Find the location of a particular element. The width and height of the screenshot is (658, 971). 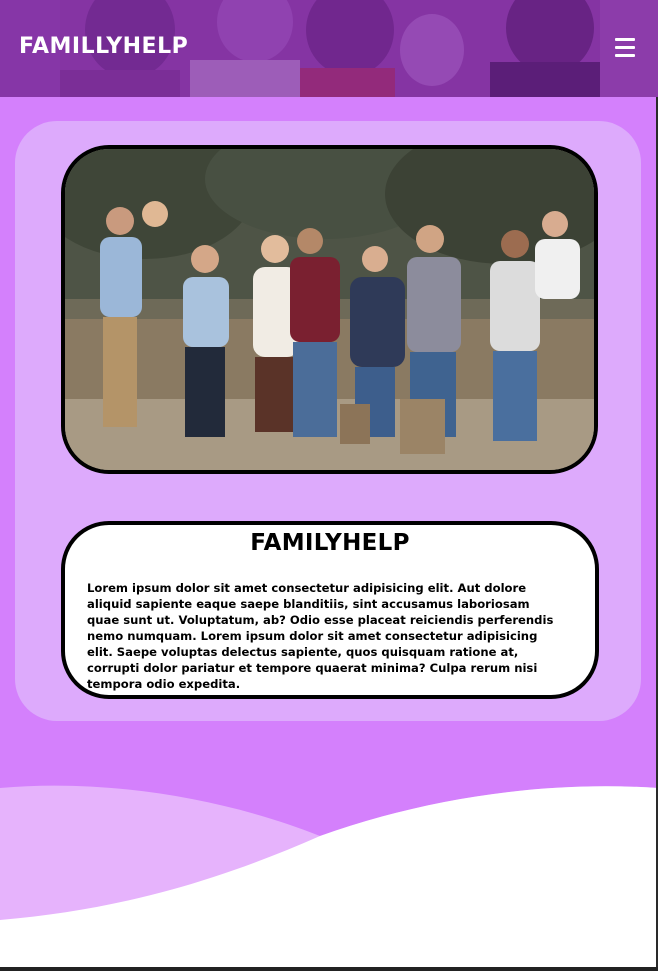

hamburger-menu-icon is located at coordinates (626, 48).